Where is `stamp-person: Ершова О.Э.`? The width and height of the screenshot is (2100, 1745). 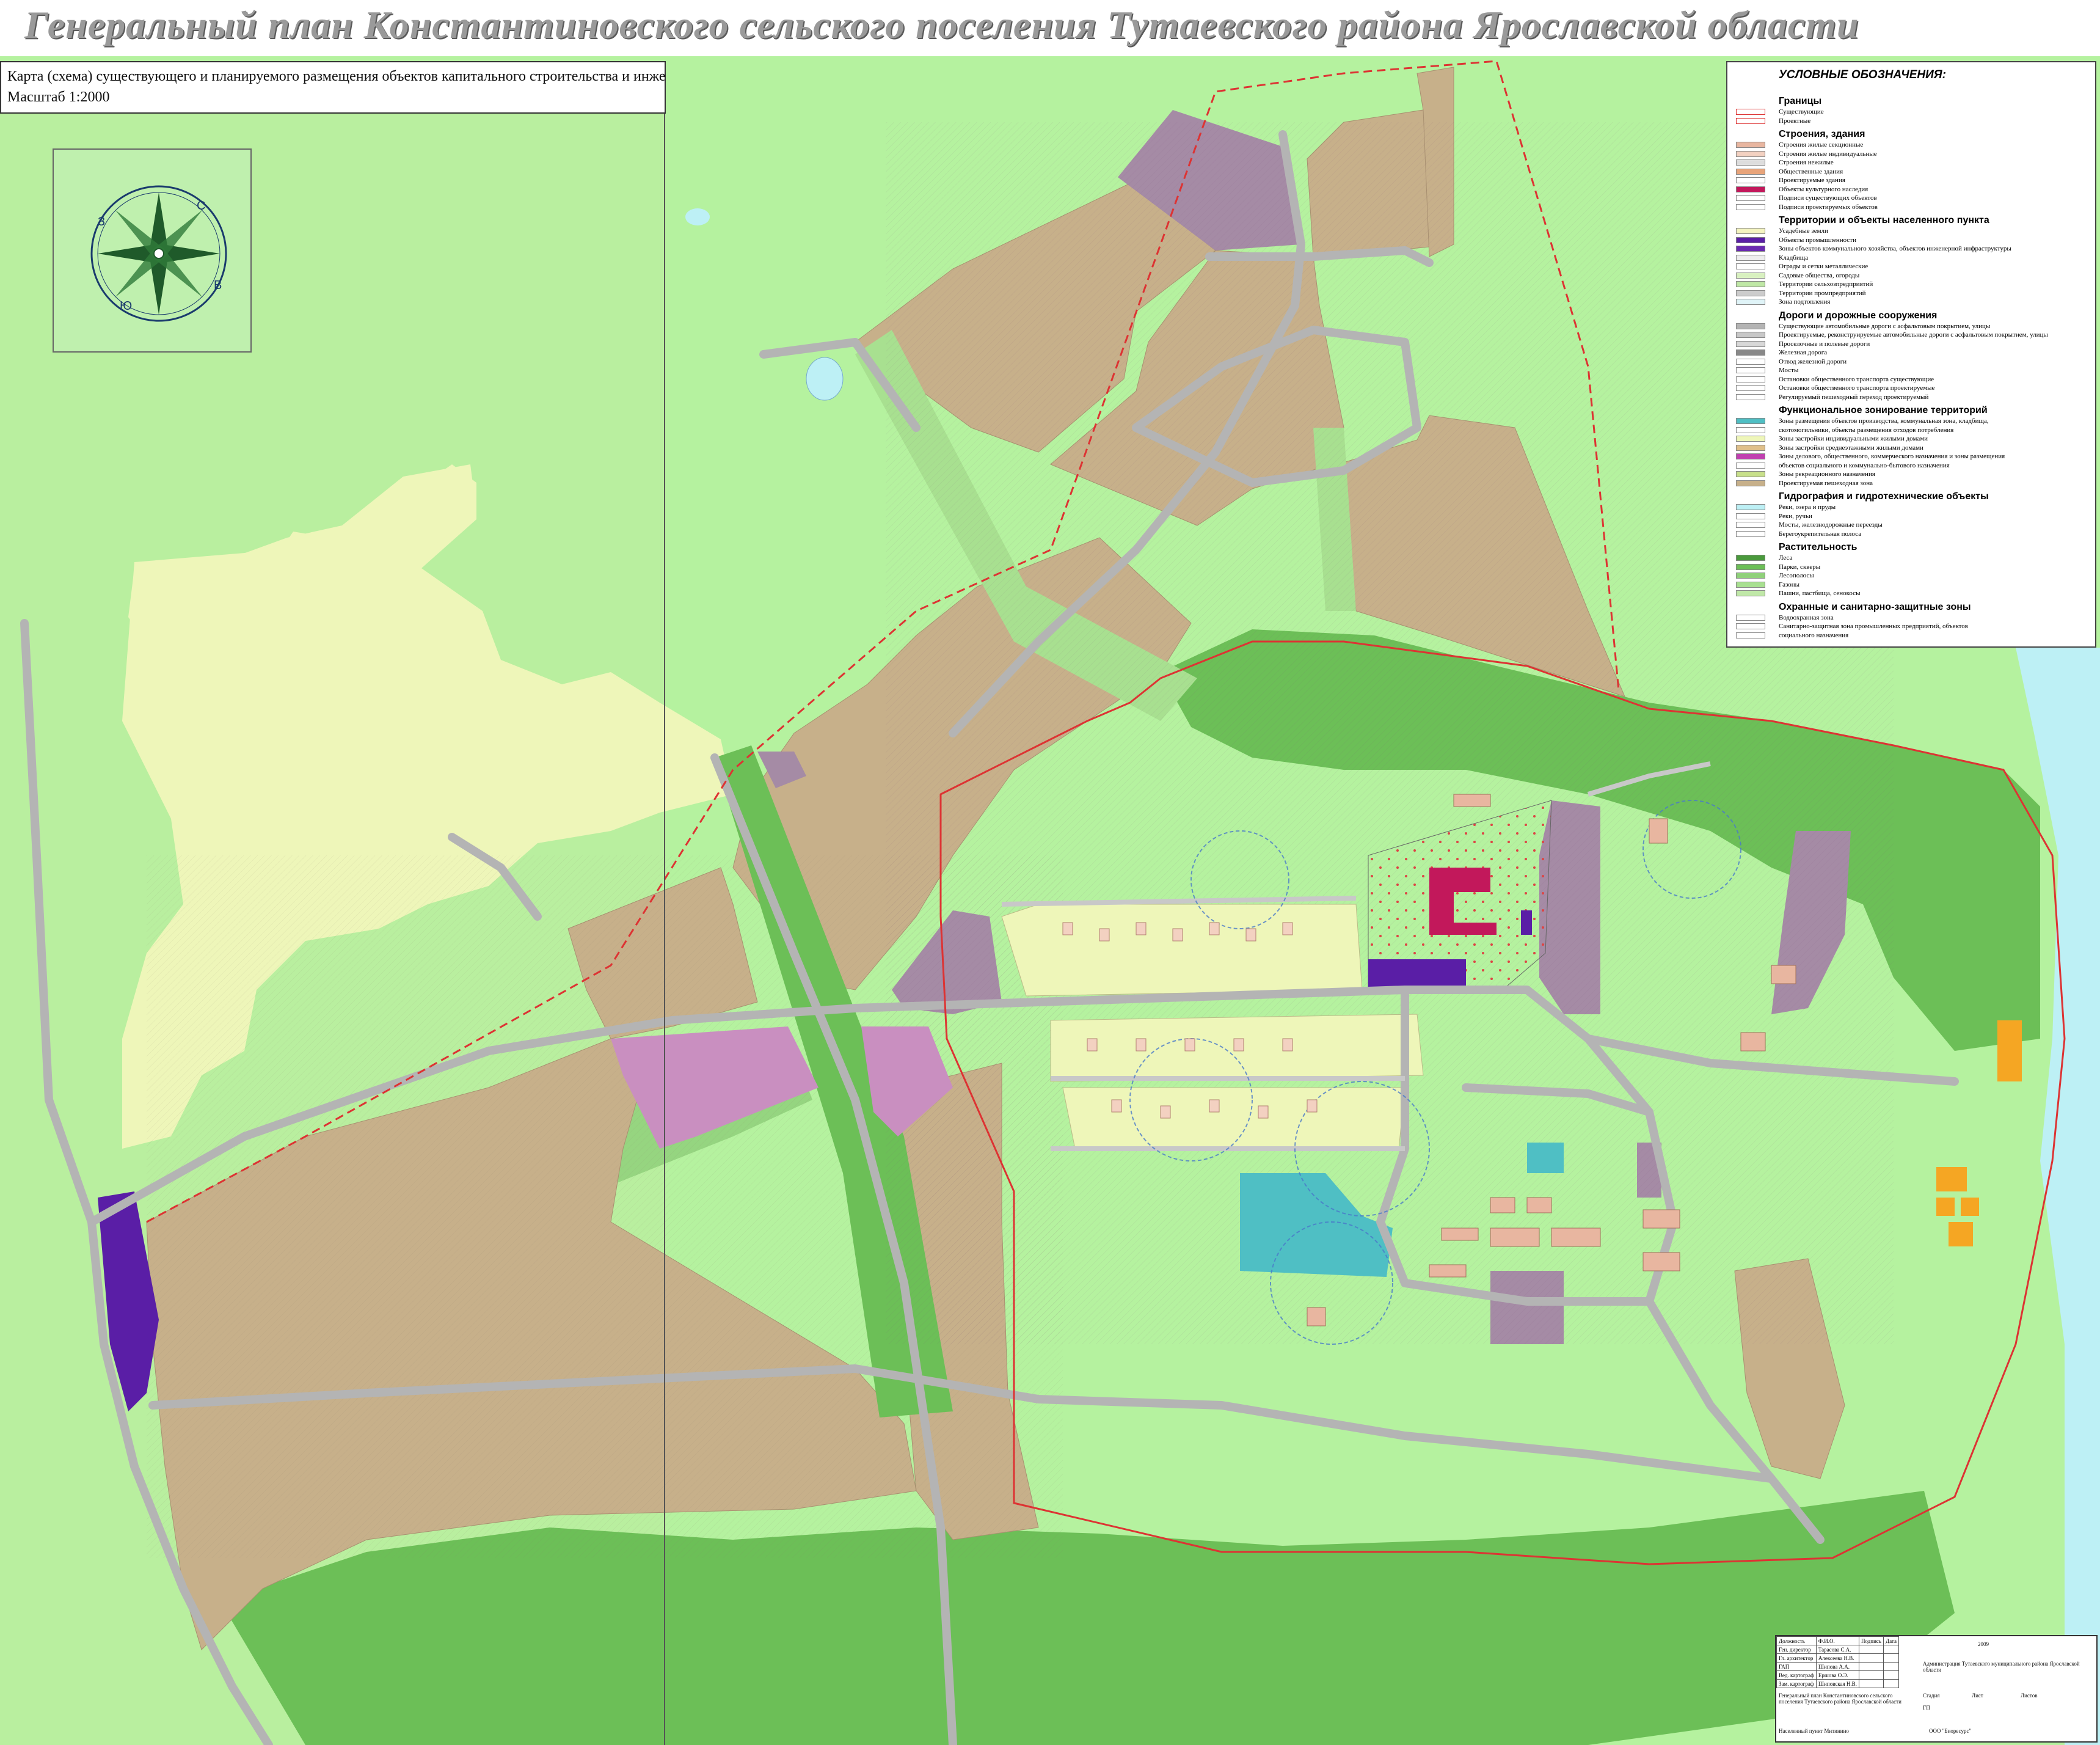 stamp-person: Ершова О.Э. is located at coordinates (1837, 1675).